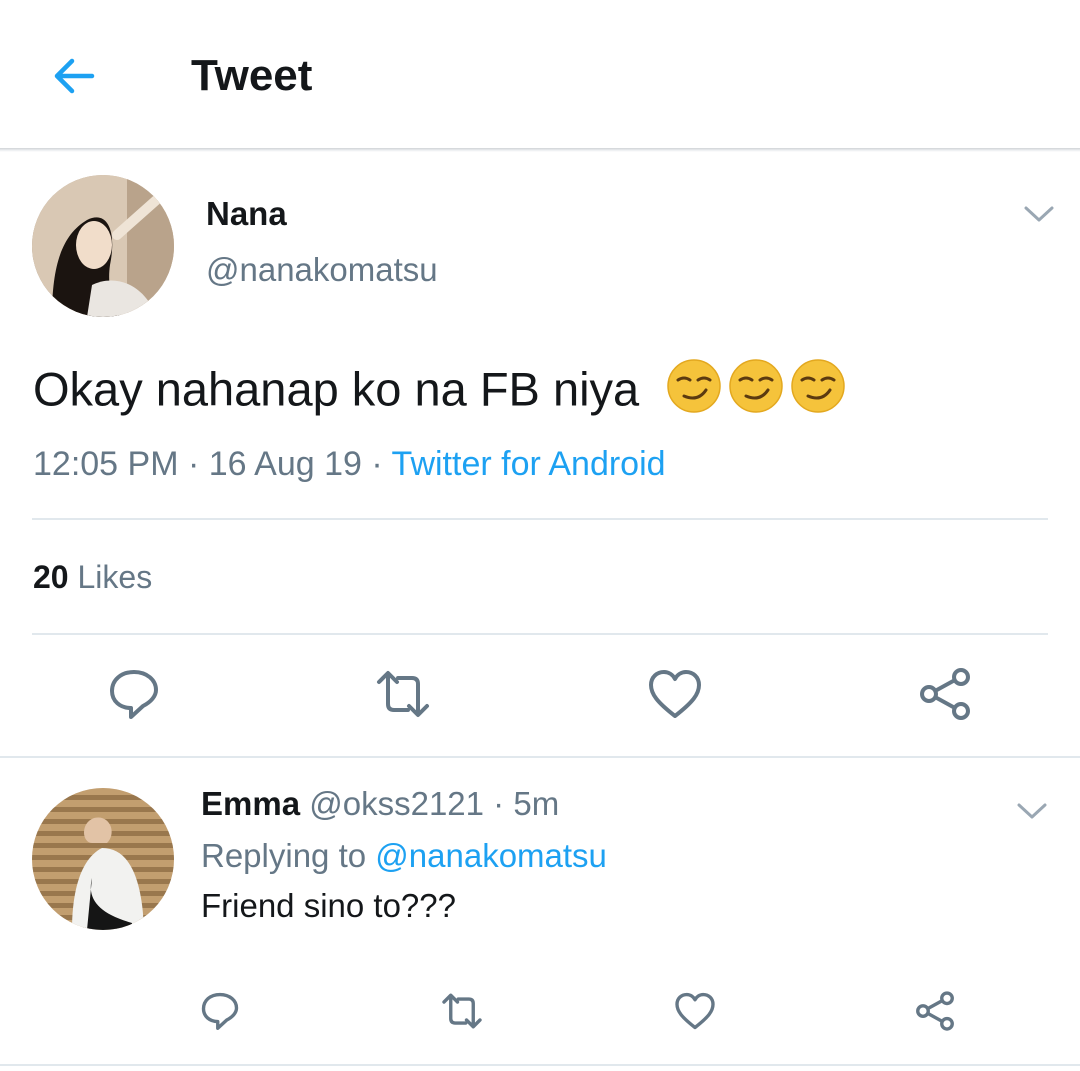 The width and height of the screenshot is (1080, 1071). I want to click on tweet-source-link: Twitter for Android, so click(529, 464).